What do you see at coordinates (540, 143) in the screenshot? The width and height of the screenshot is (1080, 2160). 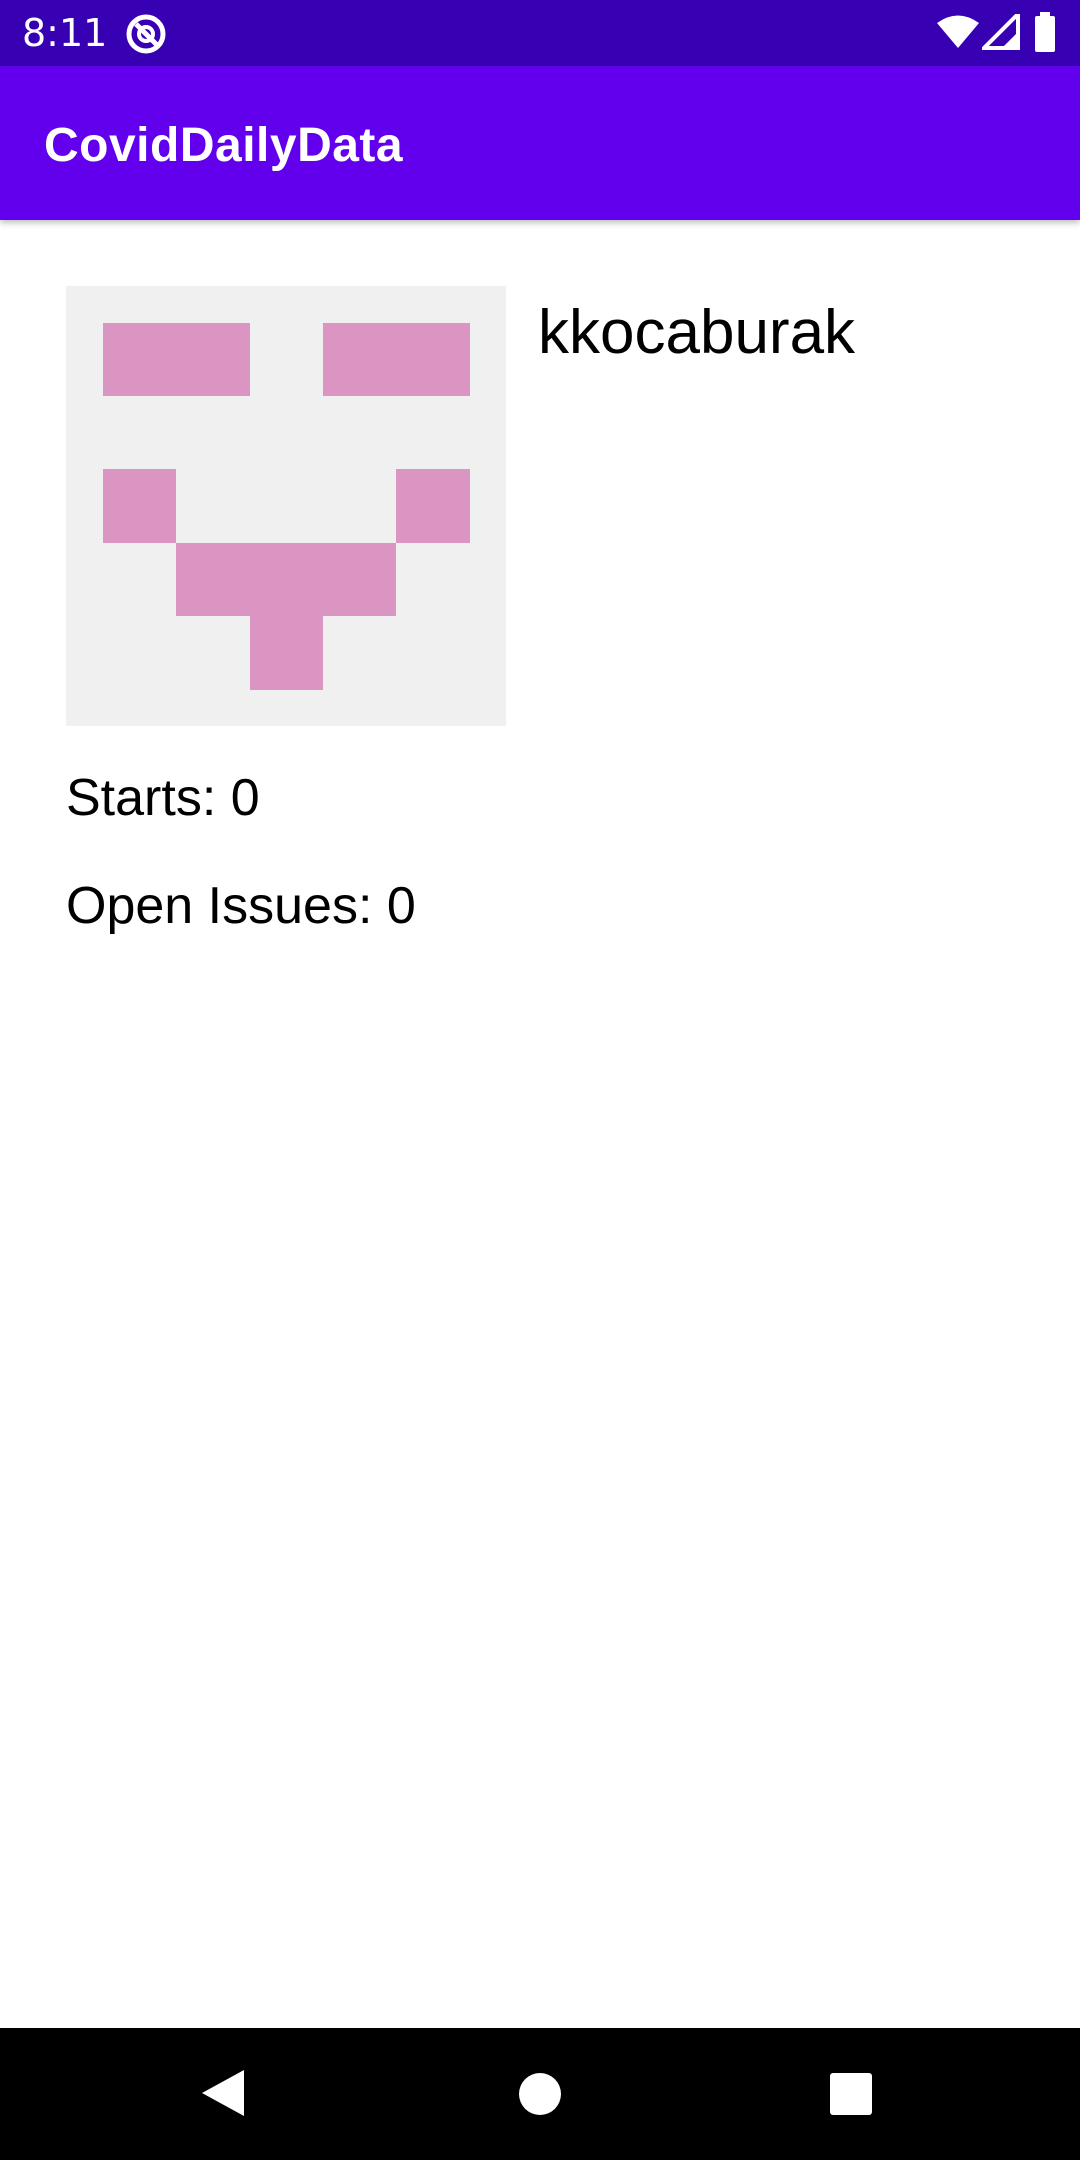 I see `app-bar: CovidDailyData` at bounding box center [540, 143].